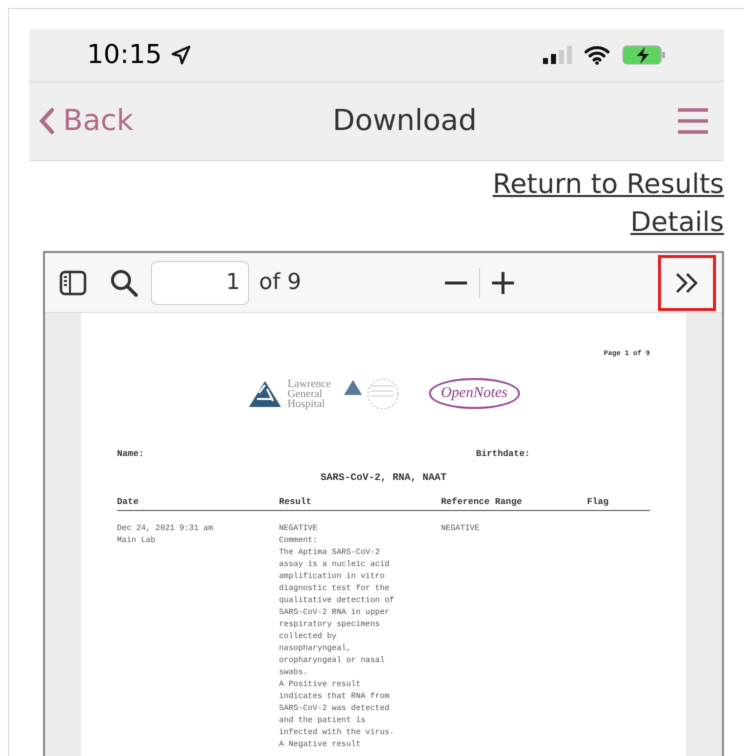 The image size is (744, 756). Describe the element at coordinates (460, 528) in the screenshot. I see `reference-cell: NEGATIVE` at that location.